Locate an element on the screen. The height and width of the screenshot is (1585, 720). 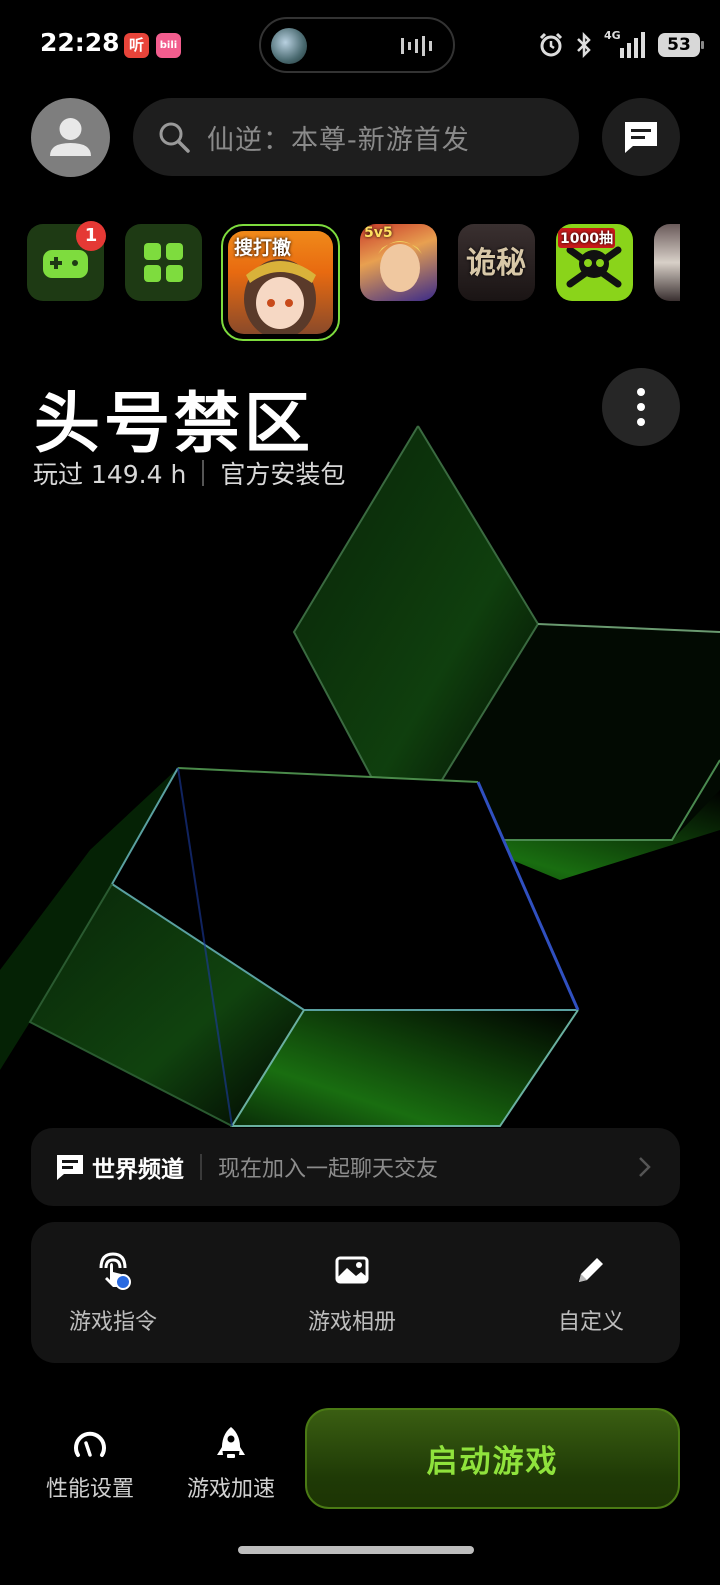
status-icons: 4G 53 is located at coordinates (621, 44).